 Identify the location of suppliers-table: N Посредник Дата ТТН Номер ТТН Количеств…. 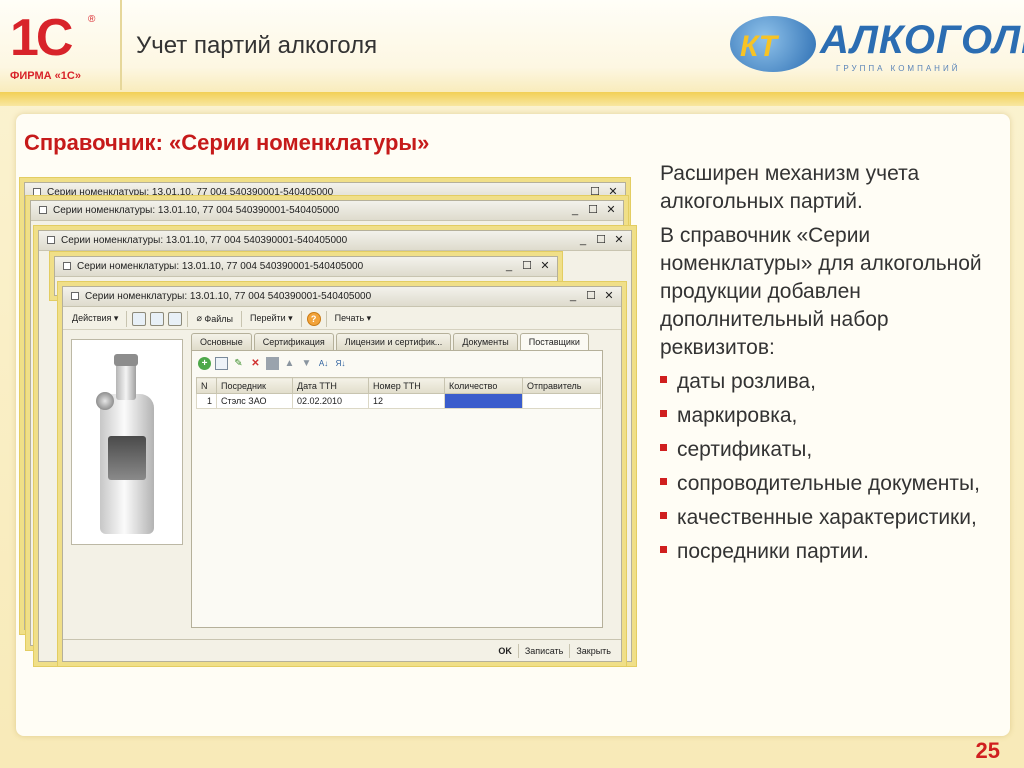
(398, 393).